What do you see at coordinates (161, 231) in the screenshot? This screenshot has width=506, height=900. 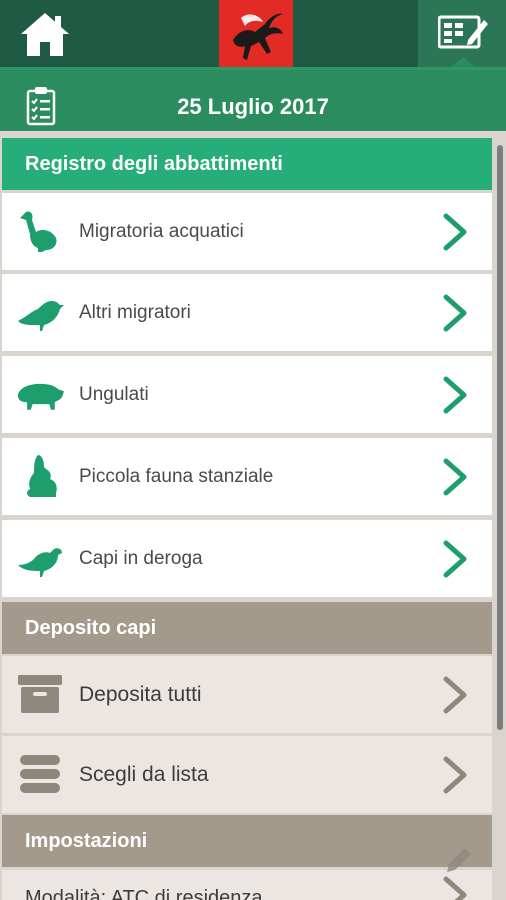 I see `list-item-label: Migratoria acquatici` at bounding box center [161, 231].